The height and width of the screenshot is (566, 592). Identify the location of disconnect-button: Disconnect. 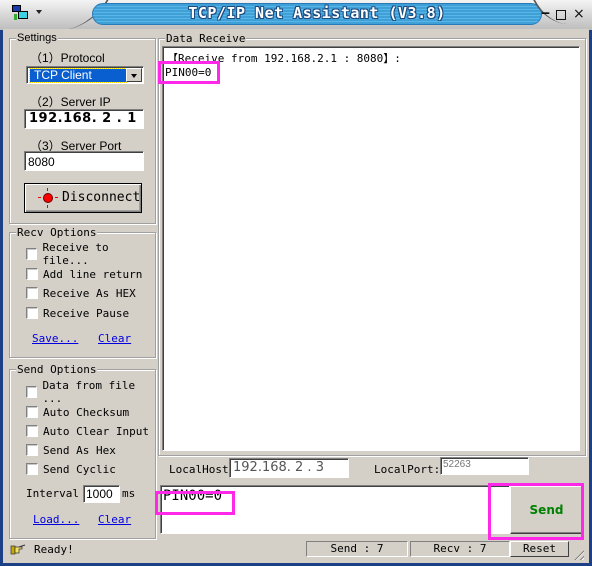
(83, 198).